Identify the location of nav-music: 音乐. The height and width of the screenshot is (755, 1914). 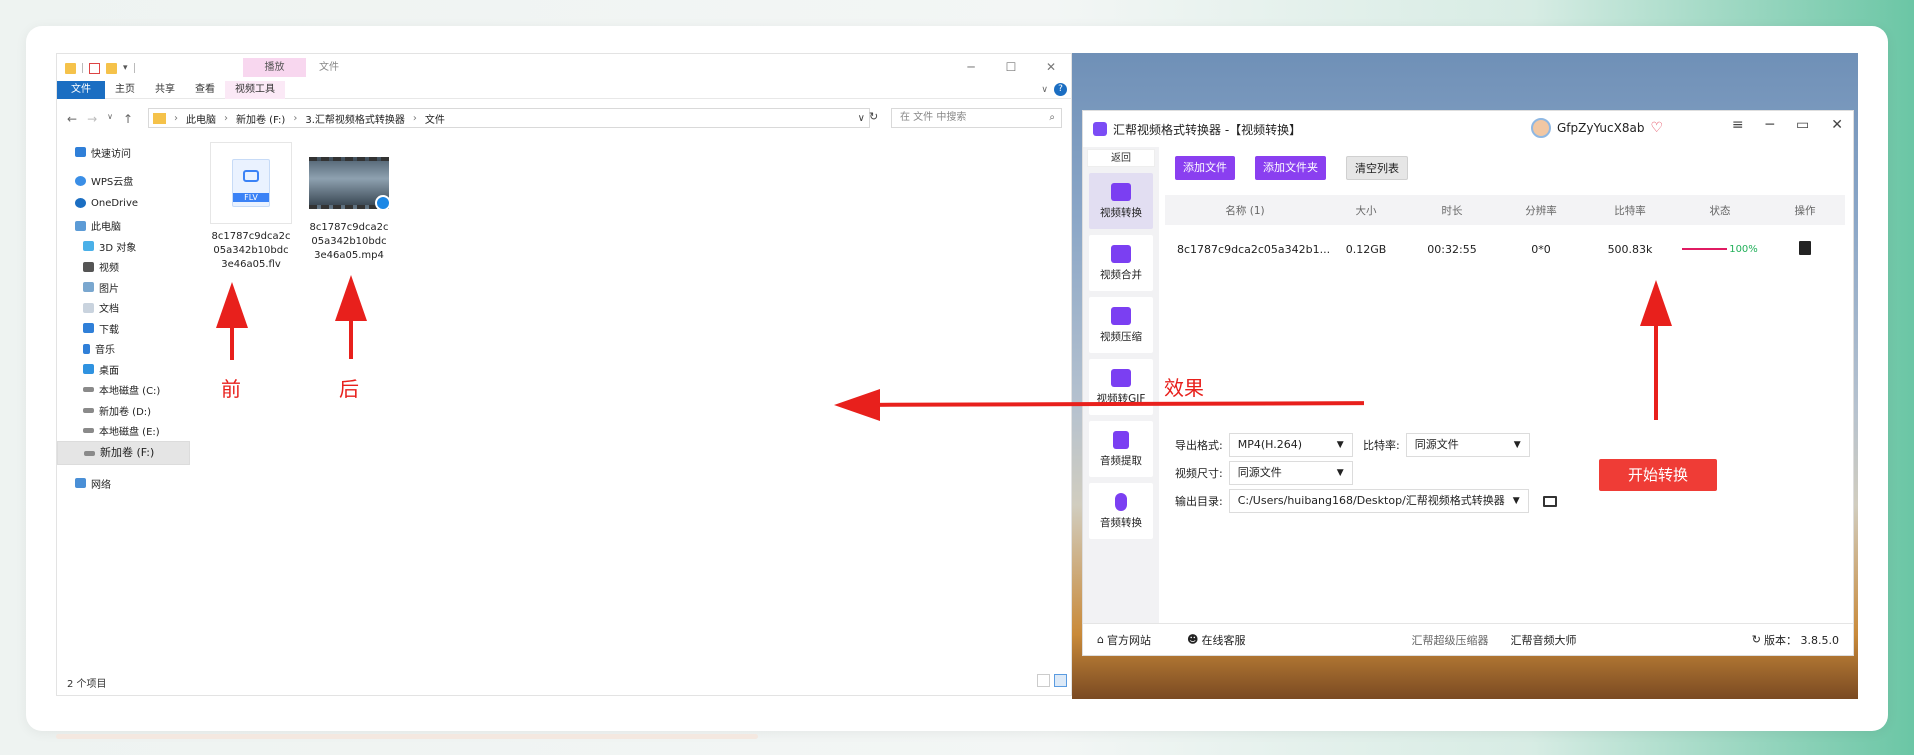
(123, 349).